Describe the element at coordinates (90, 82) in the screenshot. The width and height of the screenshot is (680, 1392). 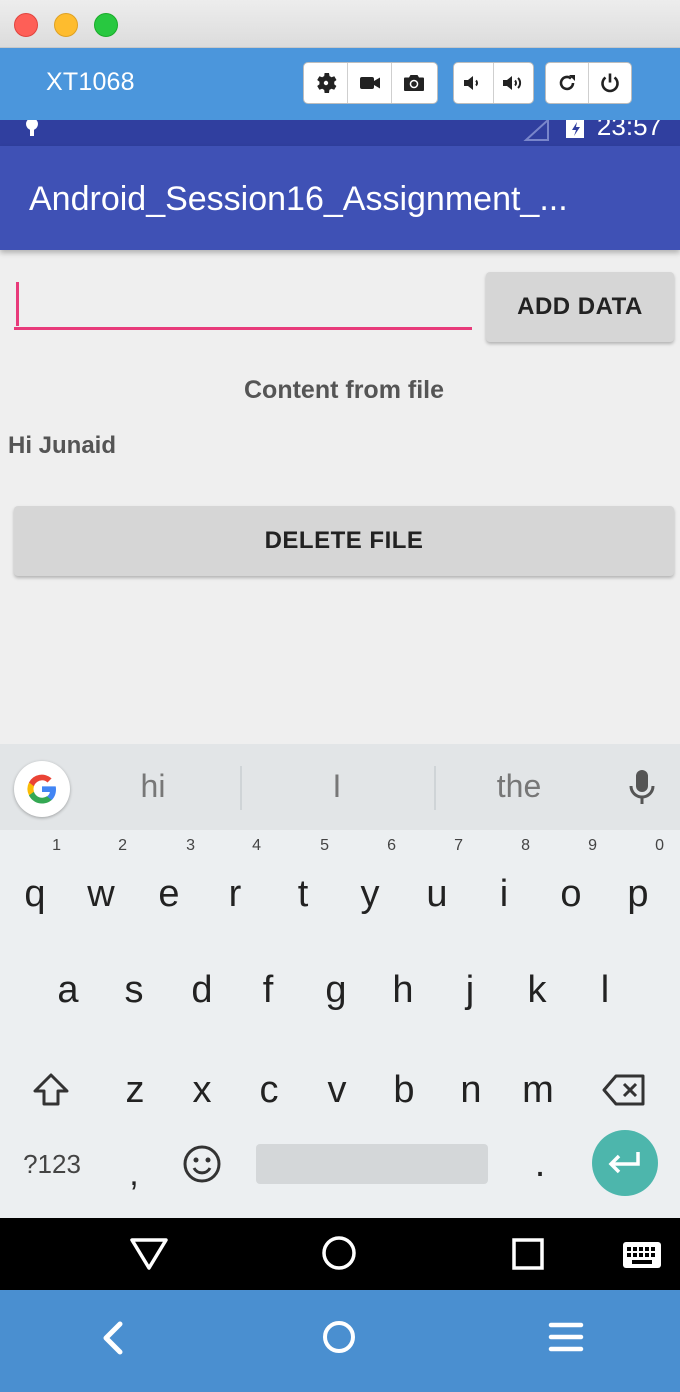
I see `device-name: XT1068` at that location.